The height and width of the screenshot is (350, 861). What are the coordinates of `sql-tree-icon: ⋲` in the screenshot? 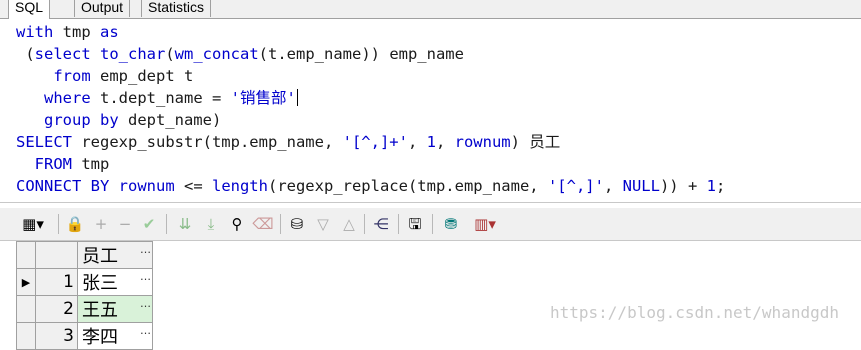 It's located at (381, 224).